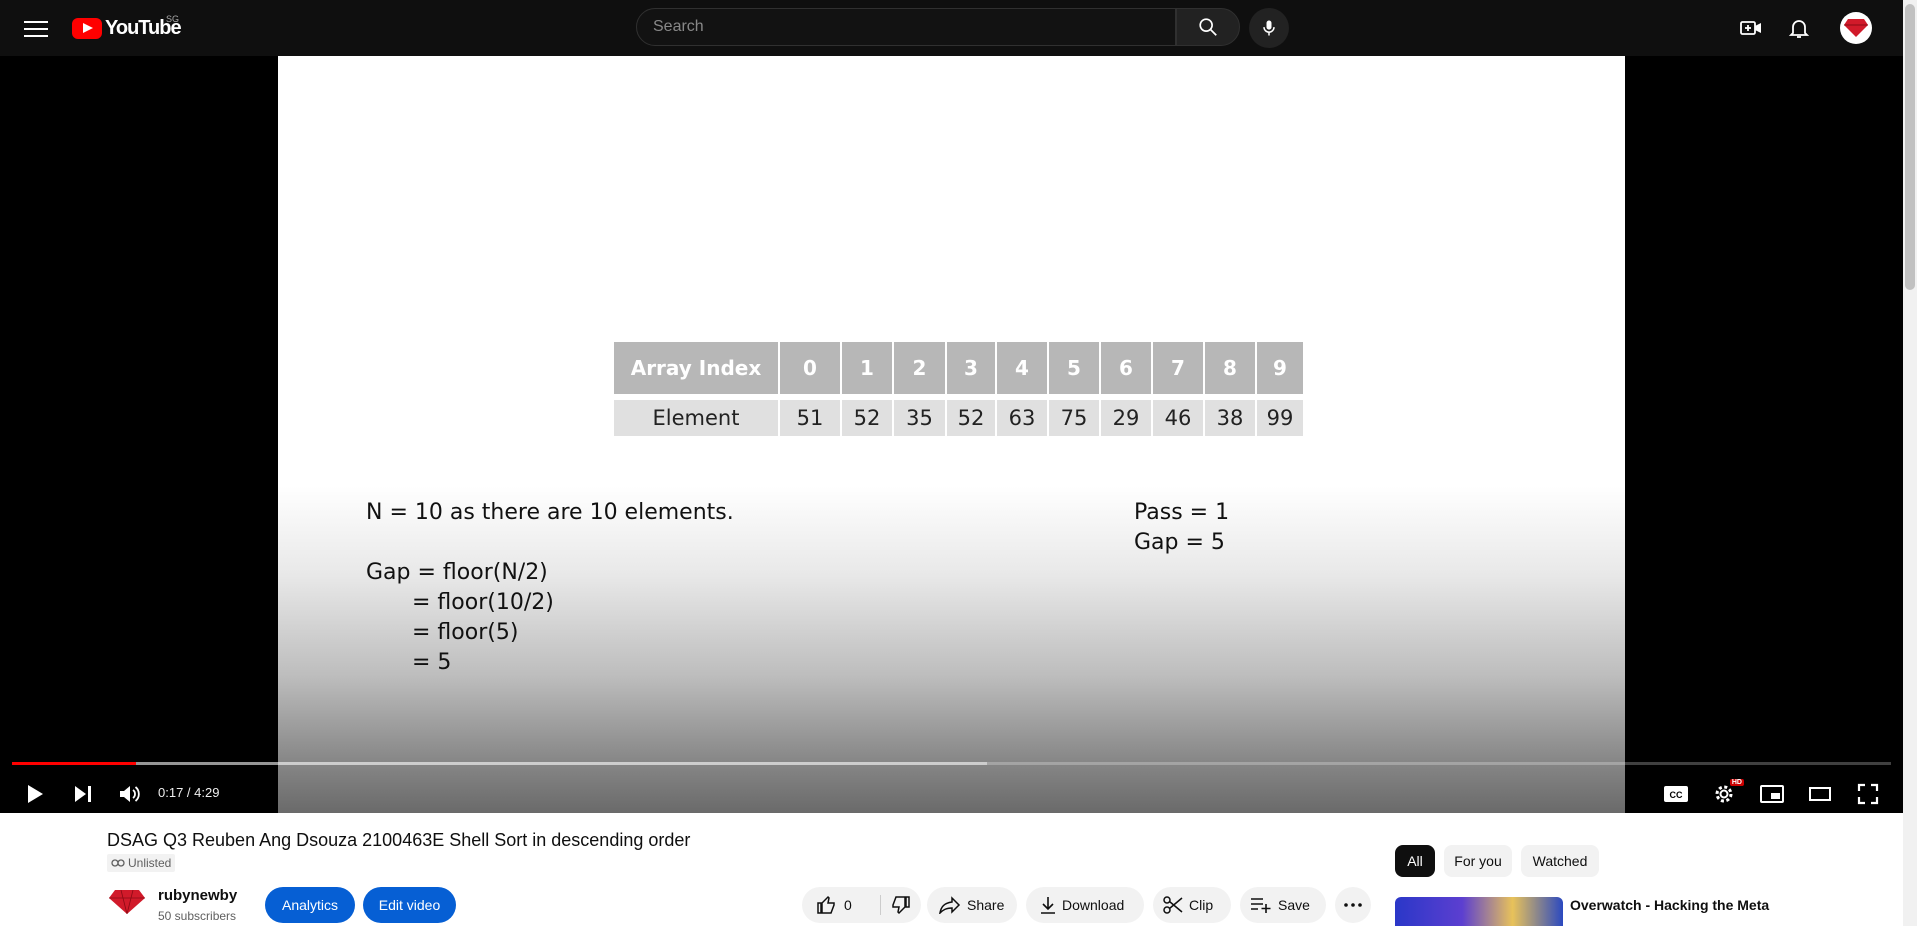 The image size is (1917, 926). I want to click on scrollbar-thumb, so click(1910, 147).